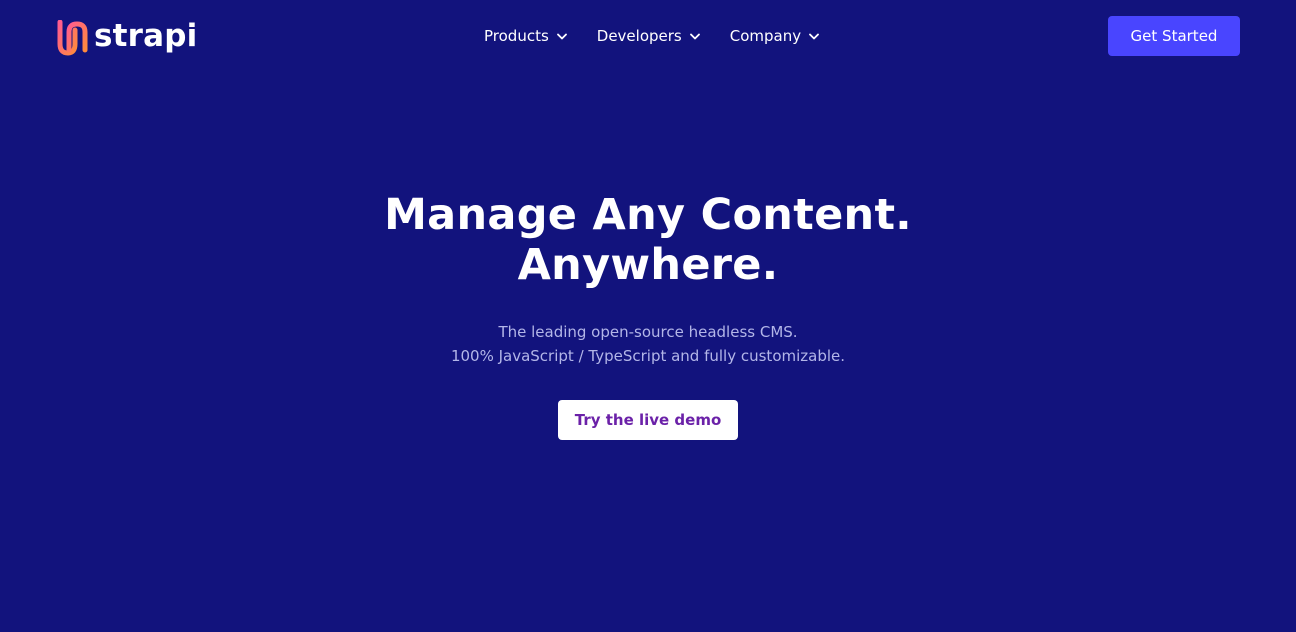 This screenshot has height=632, width=1296. I want to click on nav-item-company: Company, so click(774, 36).